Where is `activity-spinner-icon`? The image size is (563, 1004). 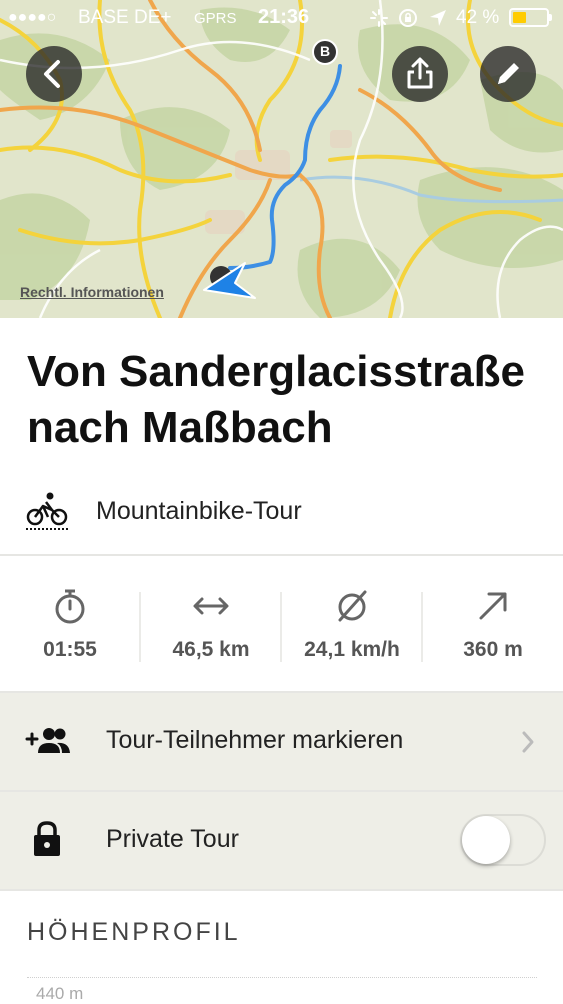
activity-spinner-icon is located at coordinates (379, 18).